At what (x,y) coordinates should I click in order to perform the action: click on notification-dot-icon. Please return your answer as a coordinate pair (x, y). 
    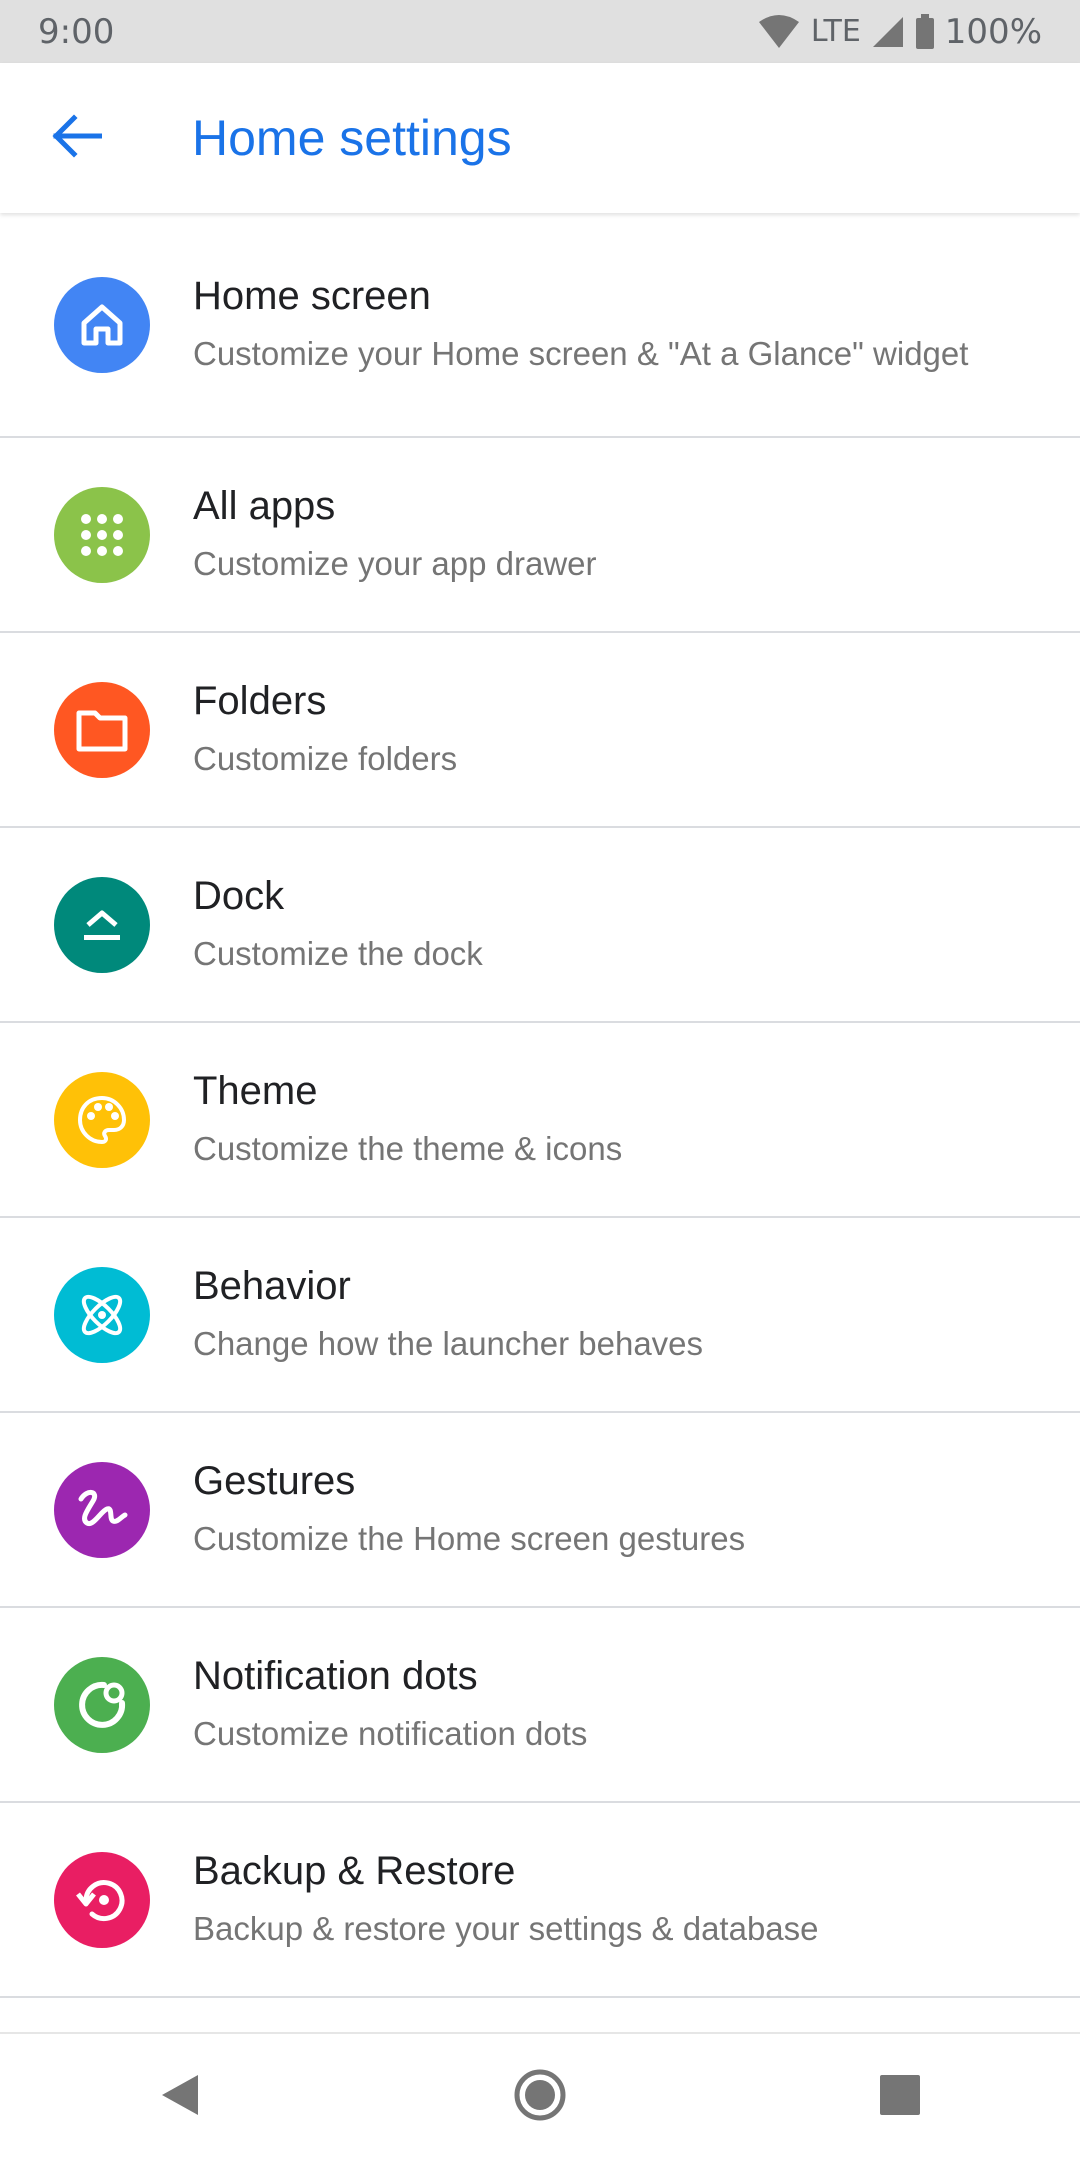
    Looking at the image, I should click on (102, 1704).